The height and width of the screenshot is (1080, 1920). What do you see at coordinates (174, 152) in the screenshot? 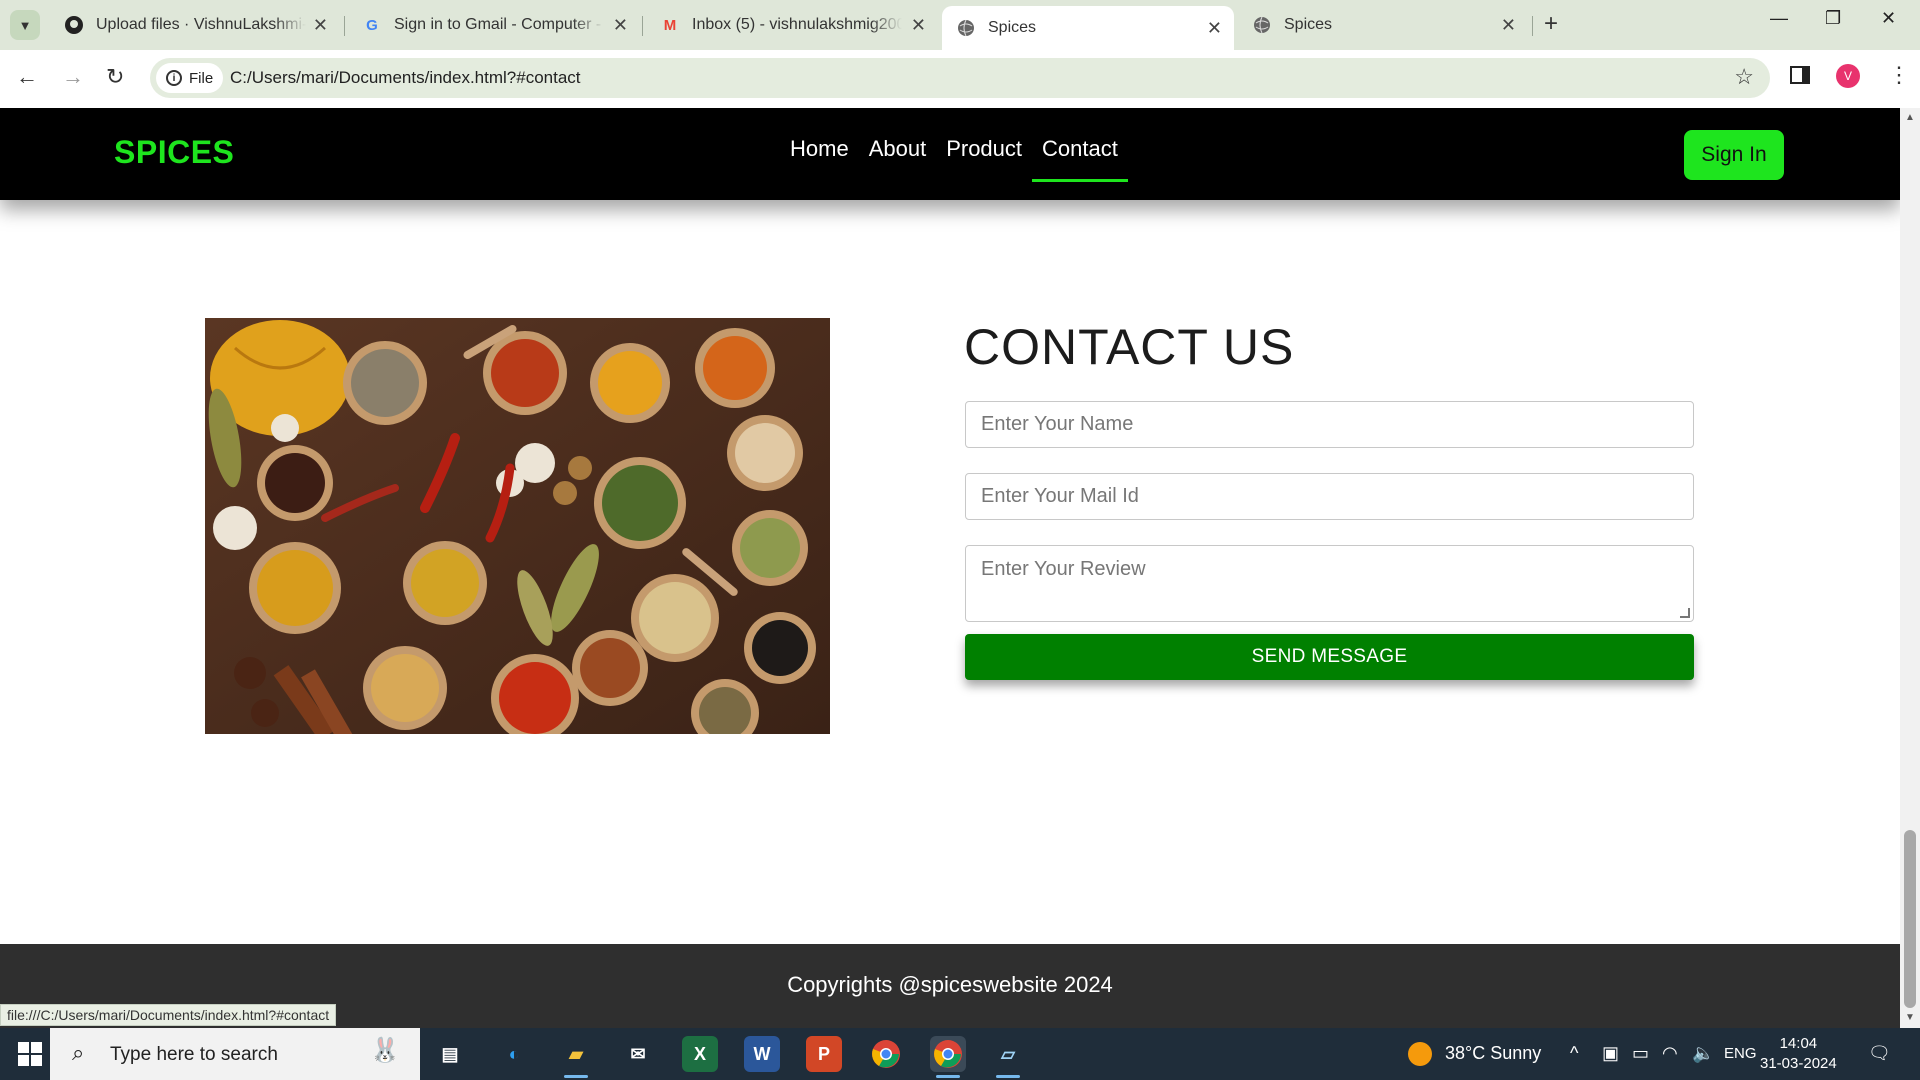
I see `site-logo: SPICES` at bounding box center [174, 152].